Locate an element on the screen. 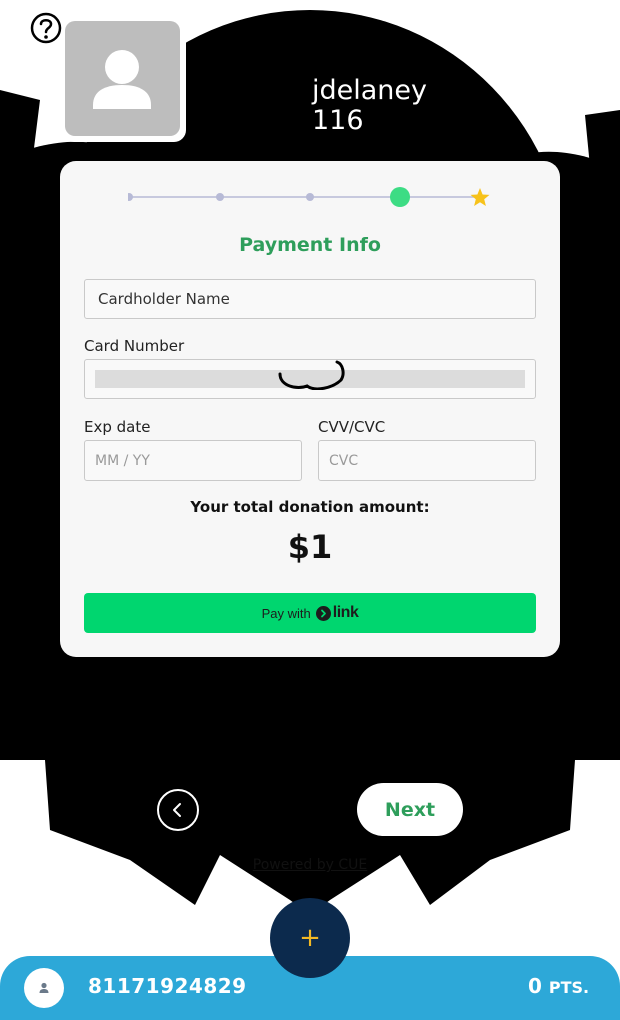  pay-with-link-button: Pay with link is located at coordinates (310, 613).